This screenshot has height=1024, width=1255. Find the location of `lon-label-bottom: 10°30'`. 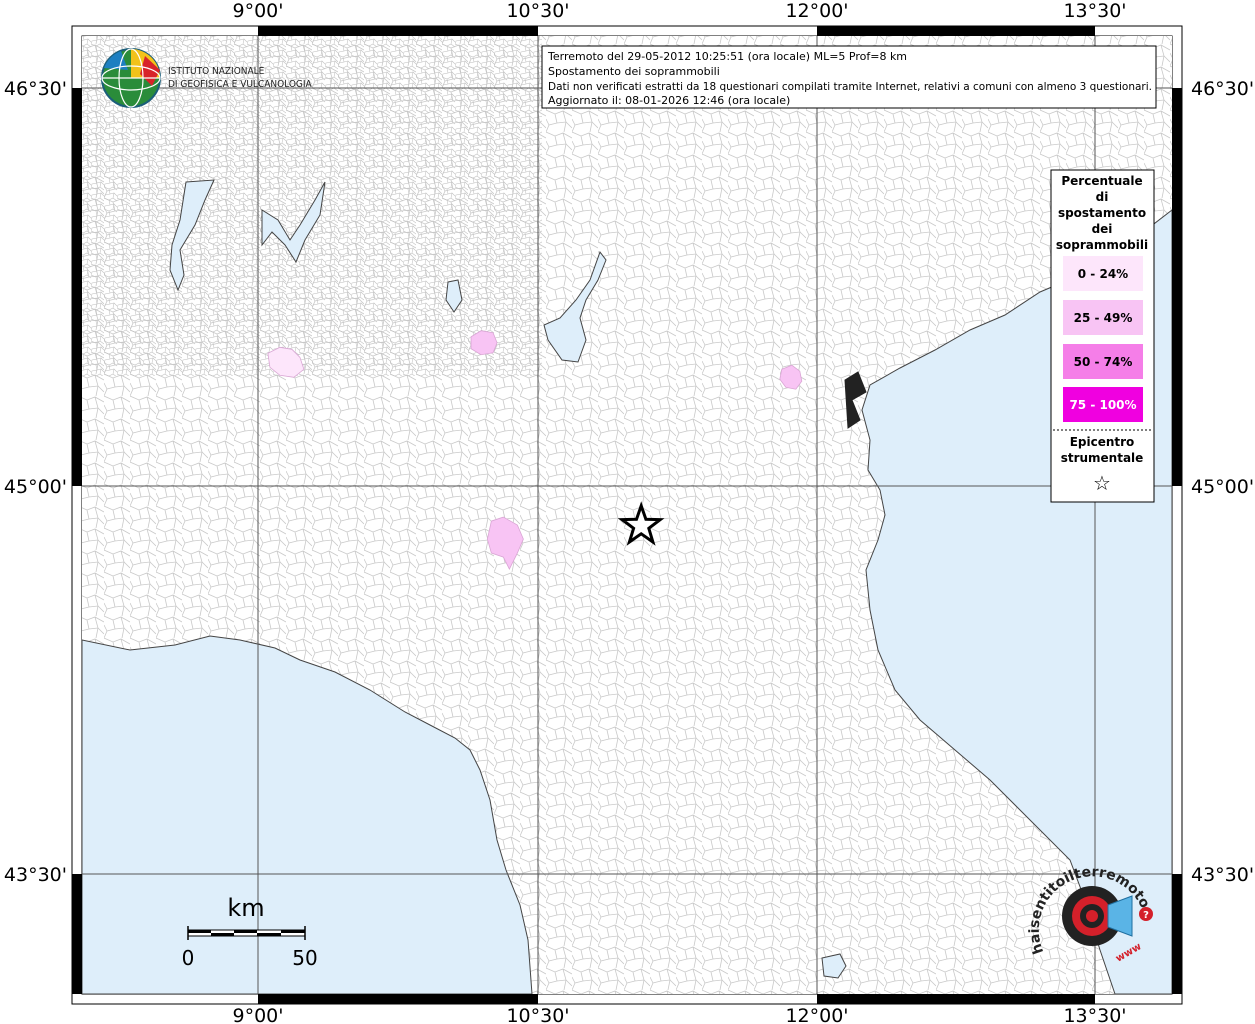

lon-label-bottom: 10°30' is located at coordinates (537, 1014).